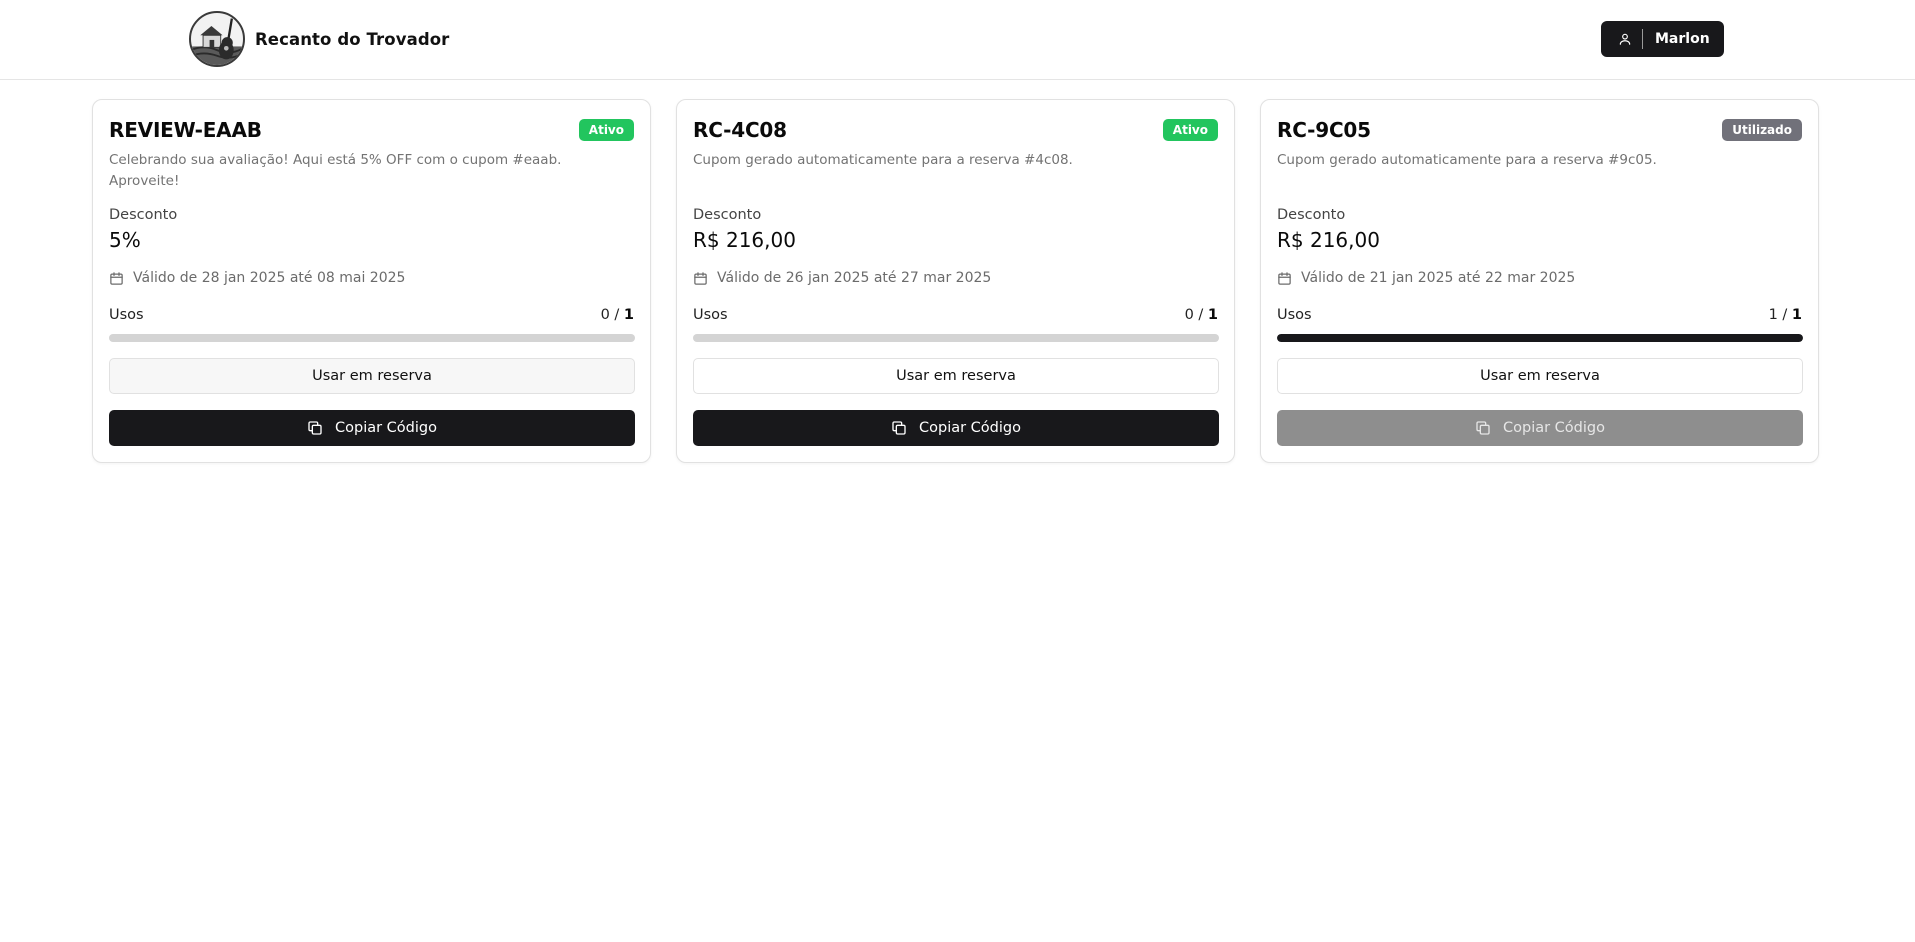  Describe the element at coordinates (1773, 315) in the screenshot. I see `uses-used: 1` at that location.